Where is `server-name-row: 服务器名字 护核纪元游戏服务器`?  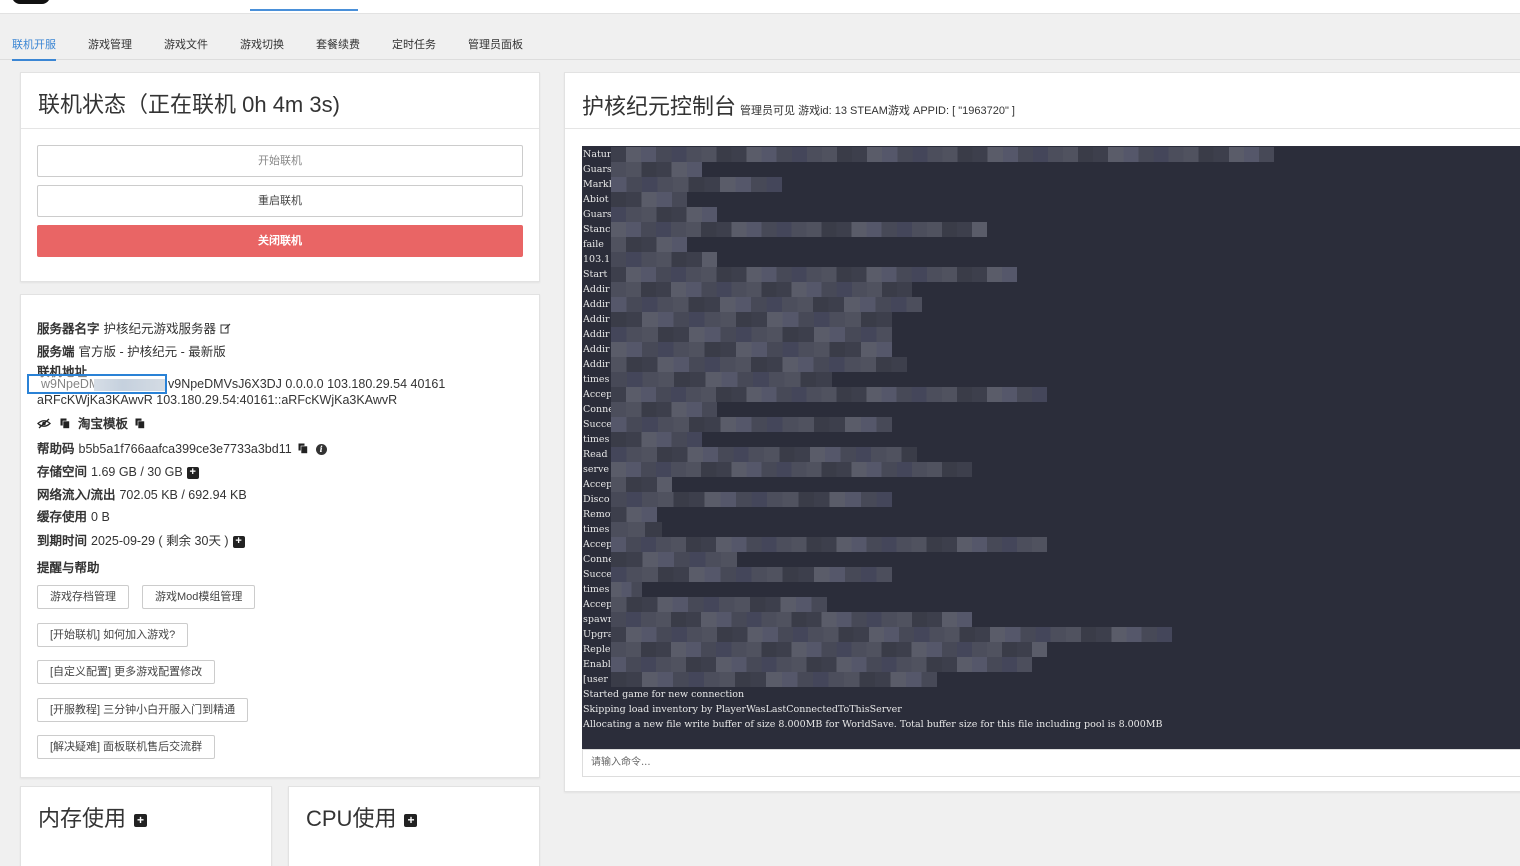
server-name-row: 服务器名字 护核纪元游戏服务器 is located at coordinates (134, 327).